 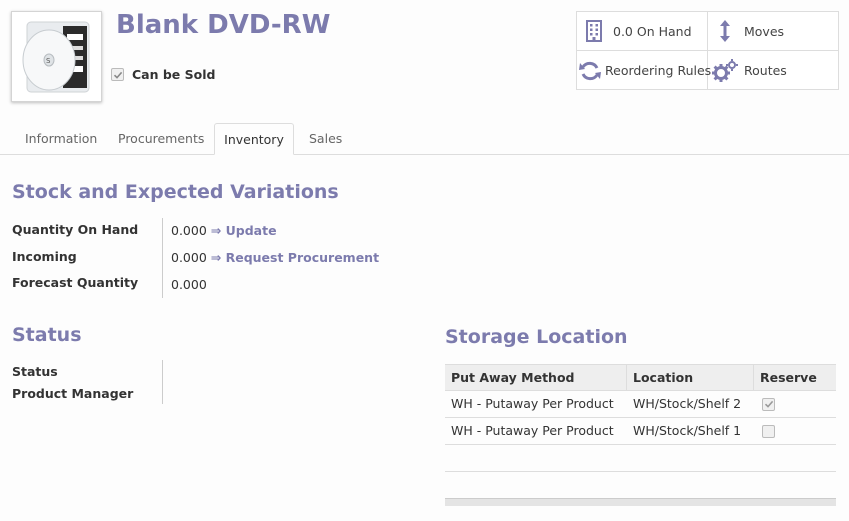 I want to click on gears-icon, so click(x=725, y=70).